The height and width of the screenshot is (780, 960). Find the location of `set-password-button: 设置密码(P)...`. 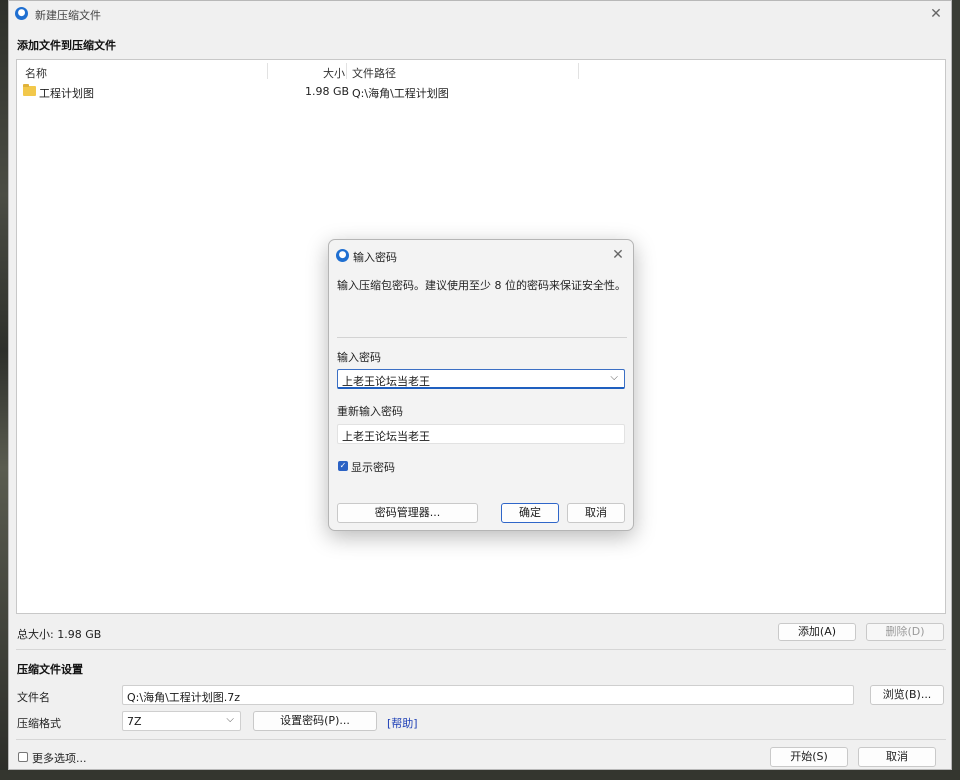

set-password-button: 设置密码(P)... is located at coordinates (315, 721).